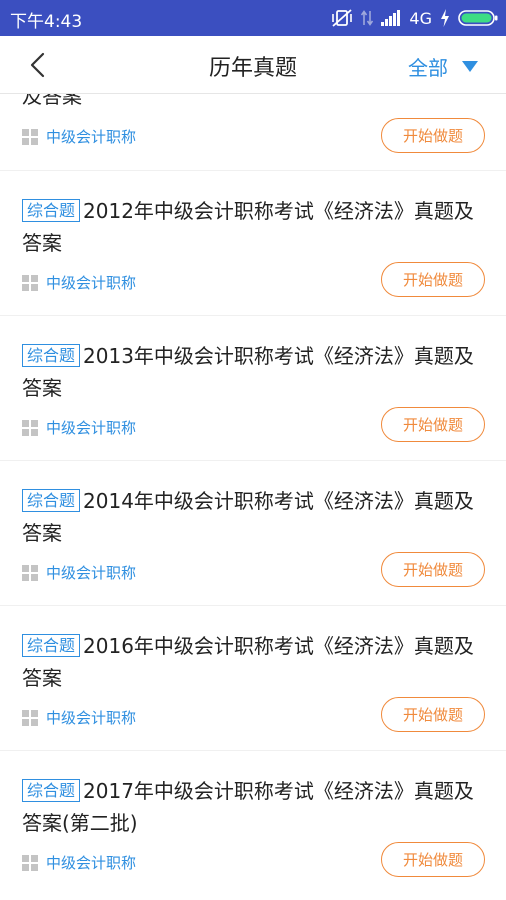 Image resolution: width=506 pixels, height=900 pixels. Describe the element at coordinates (445, 18) in the screenshot. I see `charging-icon` at that location.